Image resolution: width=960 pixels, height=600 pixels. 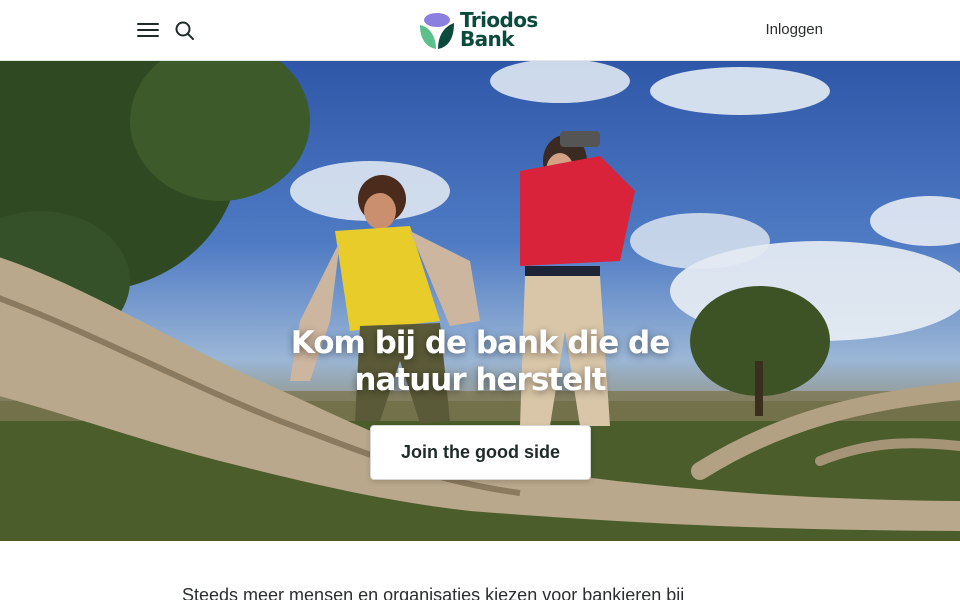 I want to click on site-header: Triodos Bank Inloggen, so click(x=480, y=30).